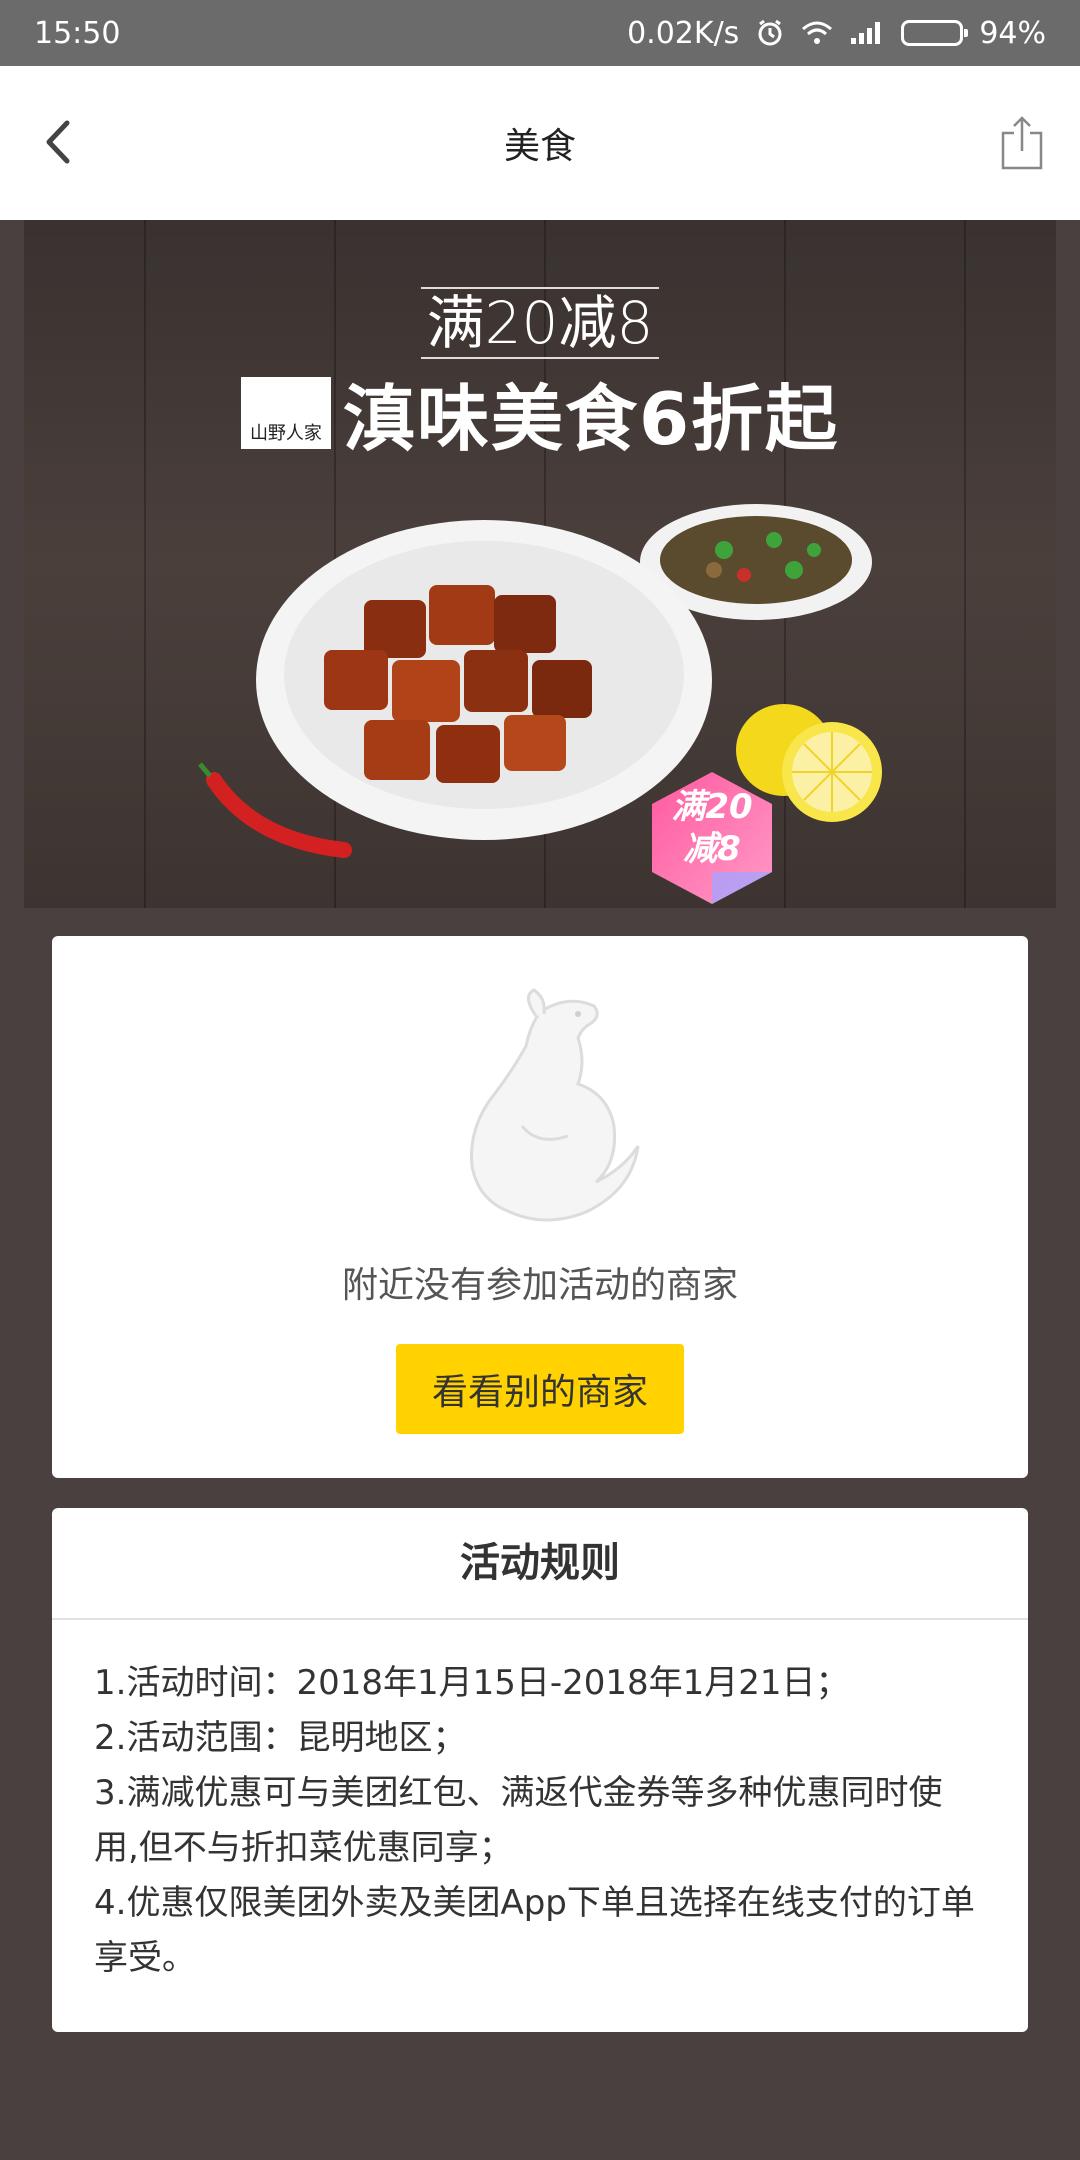  Describe the element at coordinates (534, 1930) in the screenshot. I see `rule-item: 4.优惠仅限美团外卖及美团App下单且选择在线支付的订单享受。` at that location.